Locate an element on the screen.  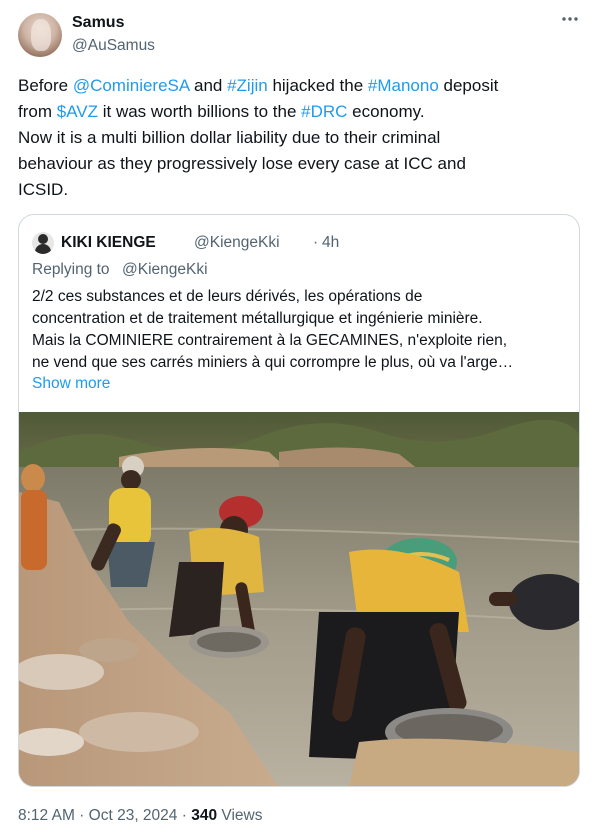
tweet-text-segment: economy. is located at coordinates (386, 111).